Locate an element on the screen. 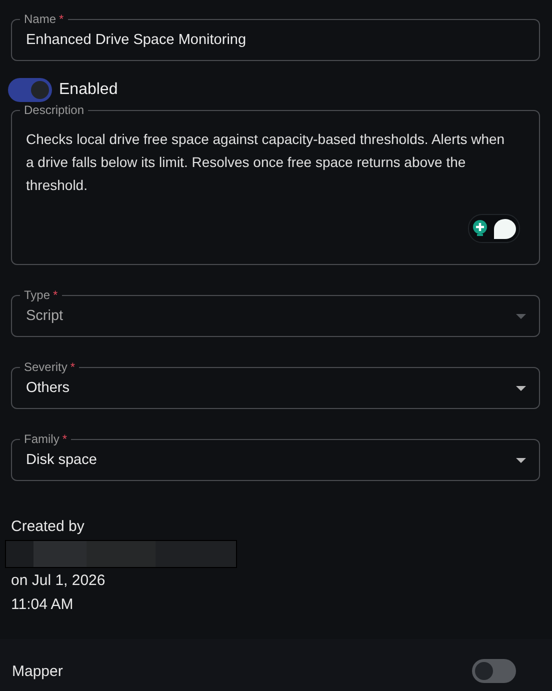  created-date: on Jul 1, 2026 is located at coordinates (58, 581).